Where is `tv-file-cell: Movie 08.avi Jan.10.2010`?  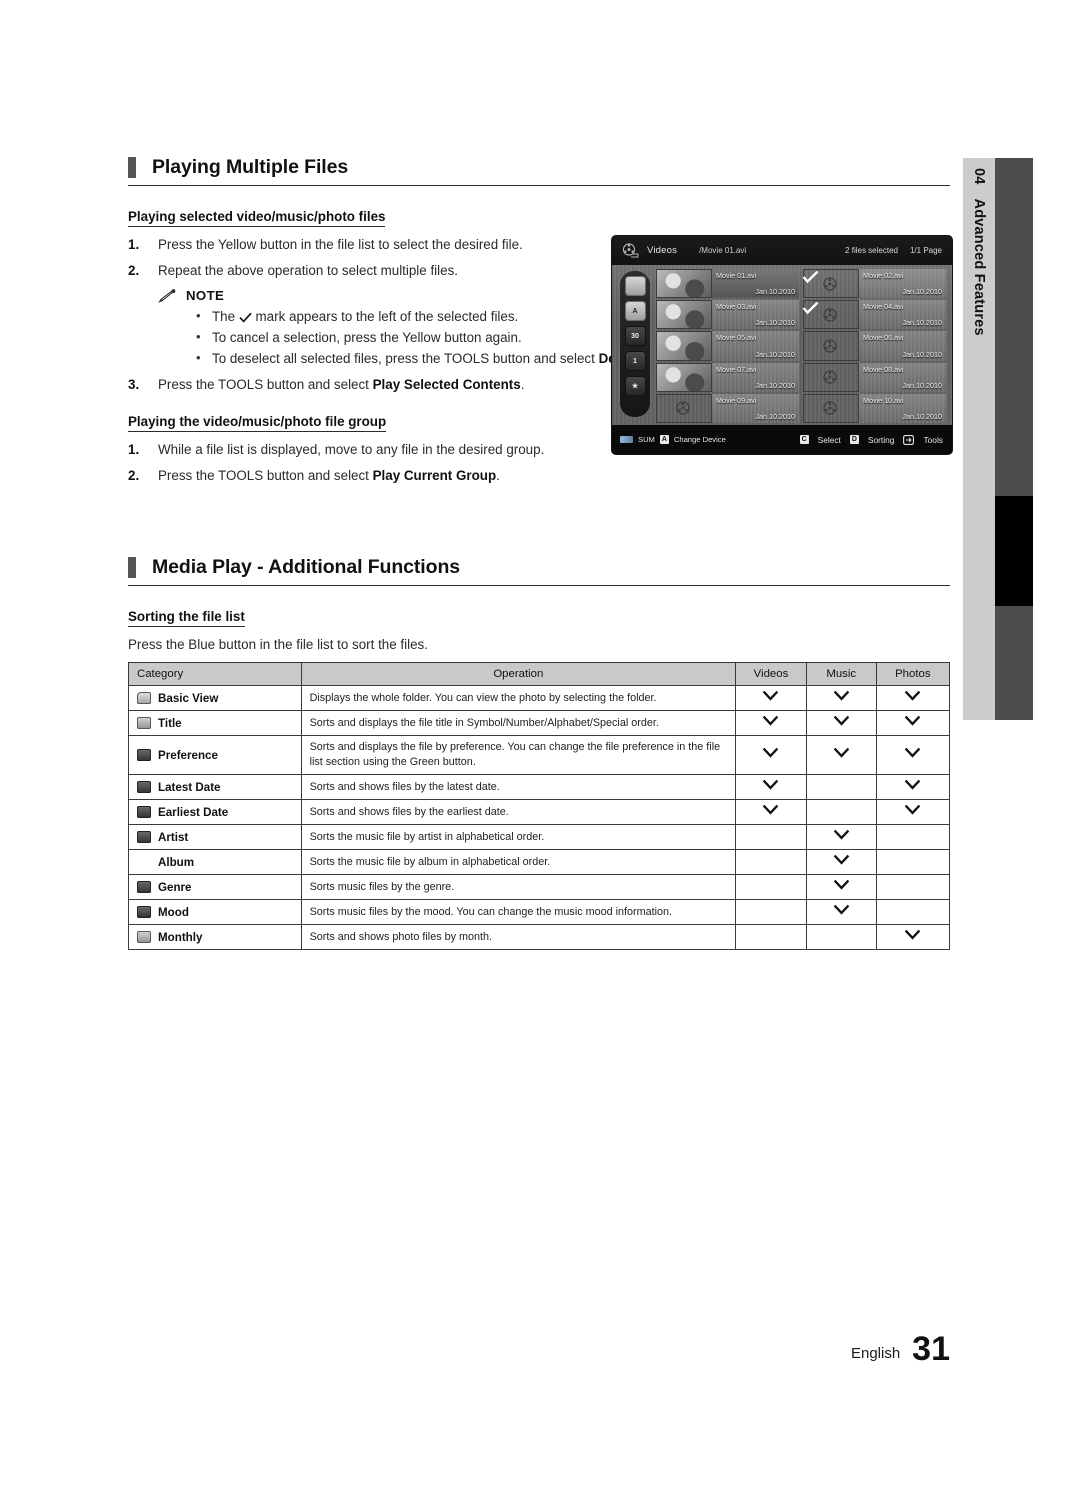
tv-file-cell: Movie 08.avi Jan.10.2010 is located at coordinates (874, 377).